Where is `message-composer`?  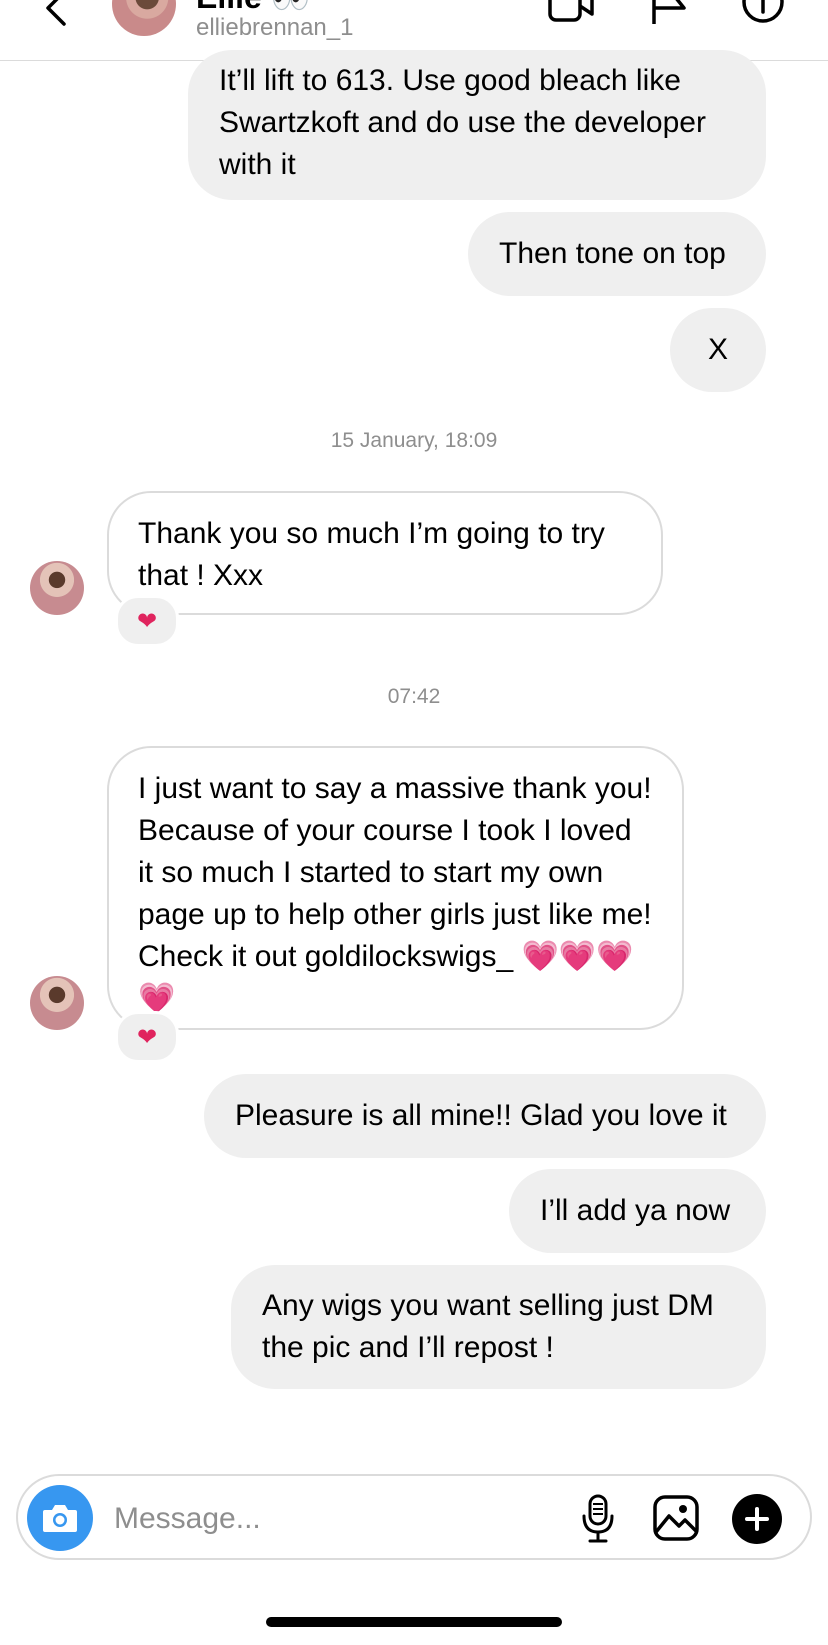
message-composer is located at coordinates (414, 1517).